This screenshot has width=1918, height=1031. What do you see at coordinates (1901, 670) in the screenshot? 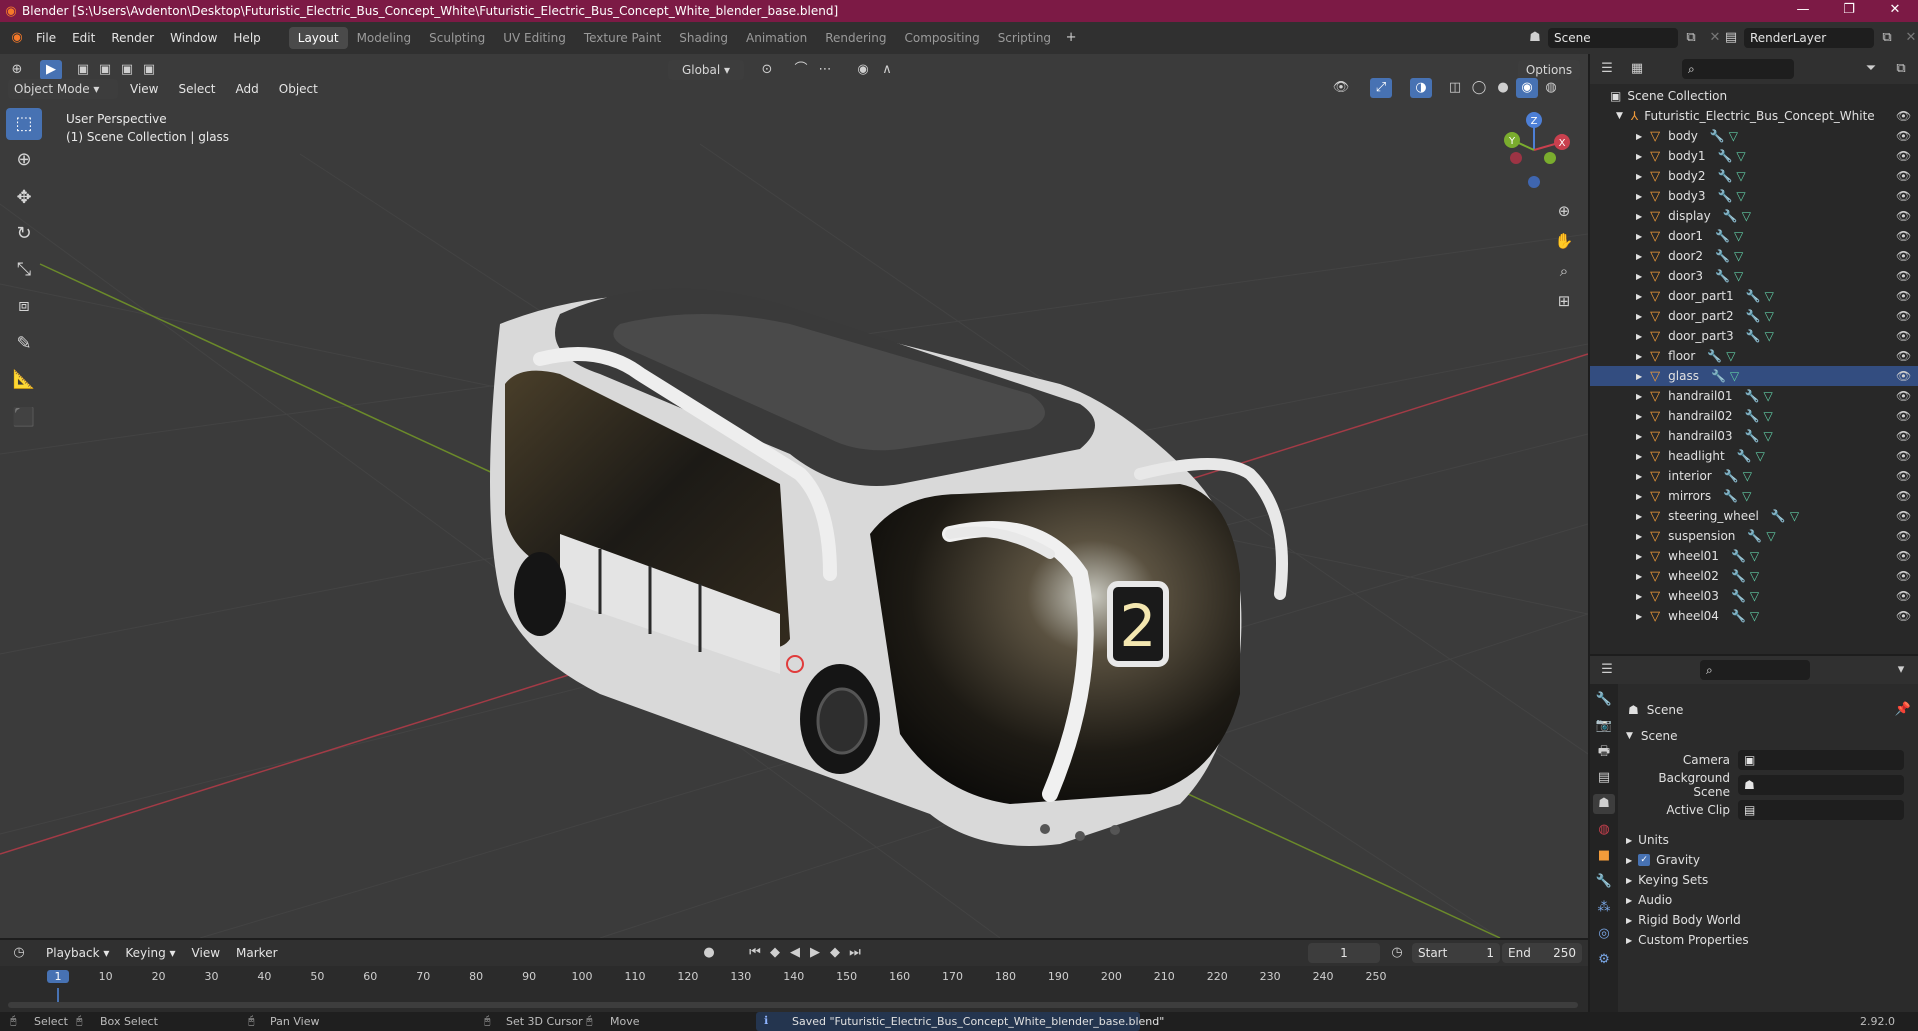
I see `properties-options-icon: ▾` at bounding box center [1901, 670].